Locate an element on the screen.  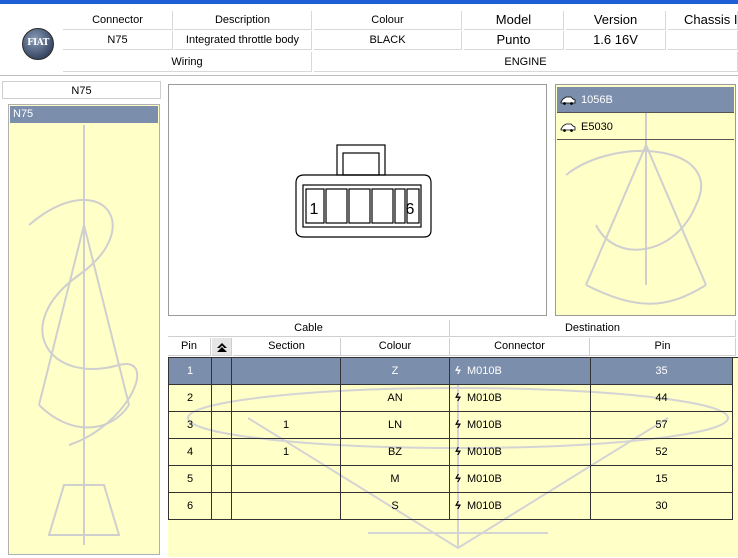
header-wiring: Wiring is located at coordinates (187, 62).